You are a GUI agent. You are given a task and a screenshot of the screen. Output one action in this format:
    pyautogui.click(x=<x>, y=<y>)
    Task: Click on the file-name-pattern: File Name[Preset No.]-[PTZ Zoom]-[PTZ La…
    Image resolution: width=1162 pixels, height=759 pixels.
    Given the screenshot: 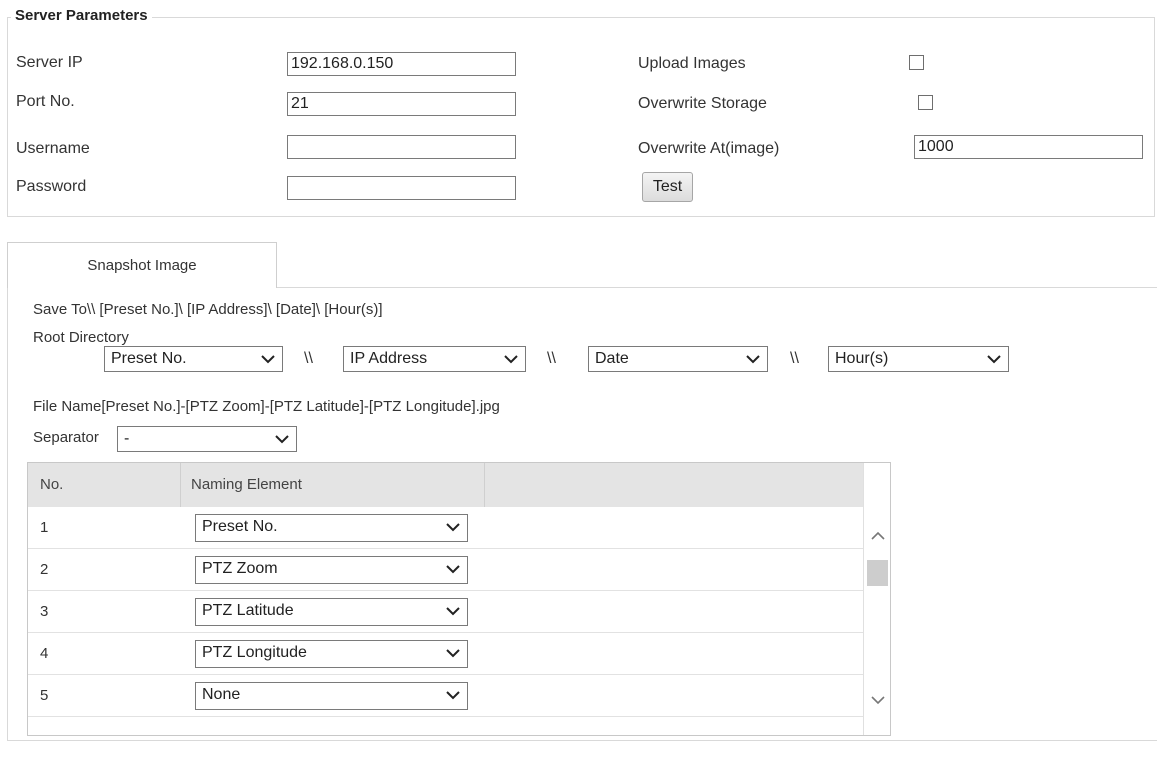 What is the action you would take?
    pyautogui.click(x=266, y=406)
    